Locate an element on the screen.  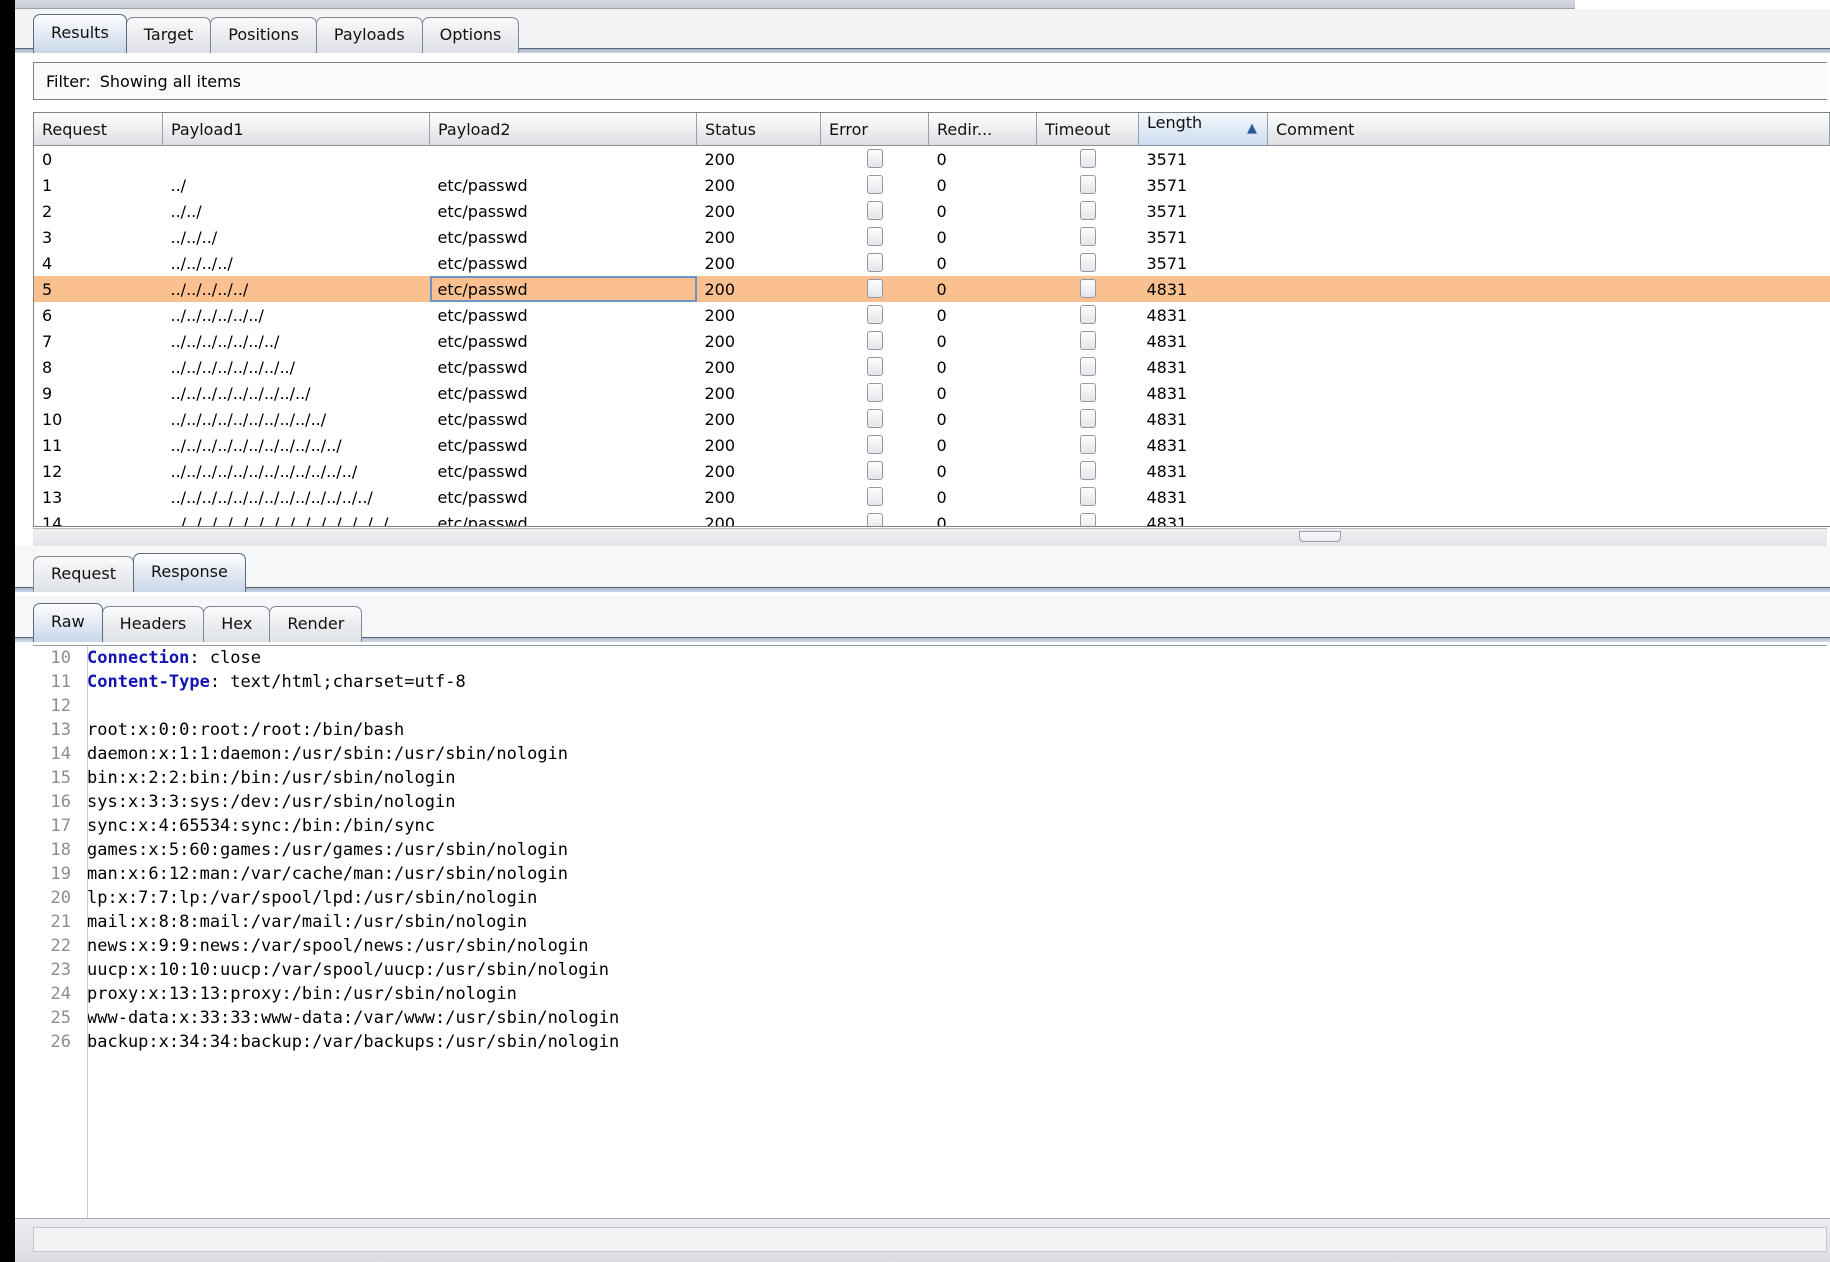
splitter-grip is located at coordinates (1320, 536).